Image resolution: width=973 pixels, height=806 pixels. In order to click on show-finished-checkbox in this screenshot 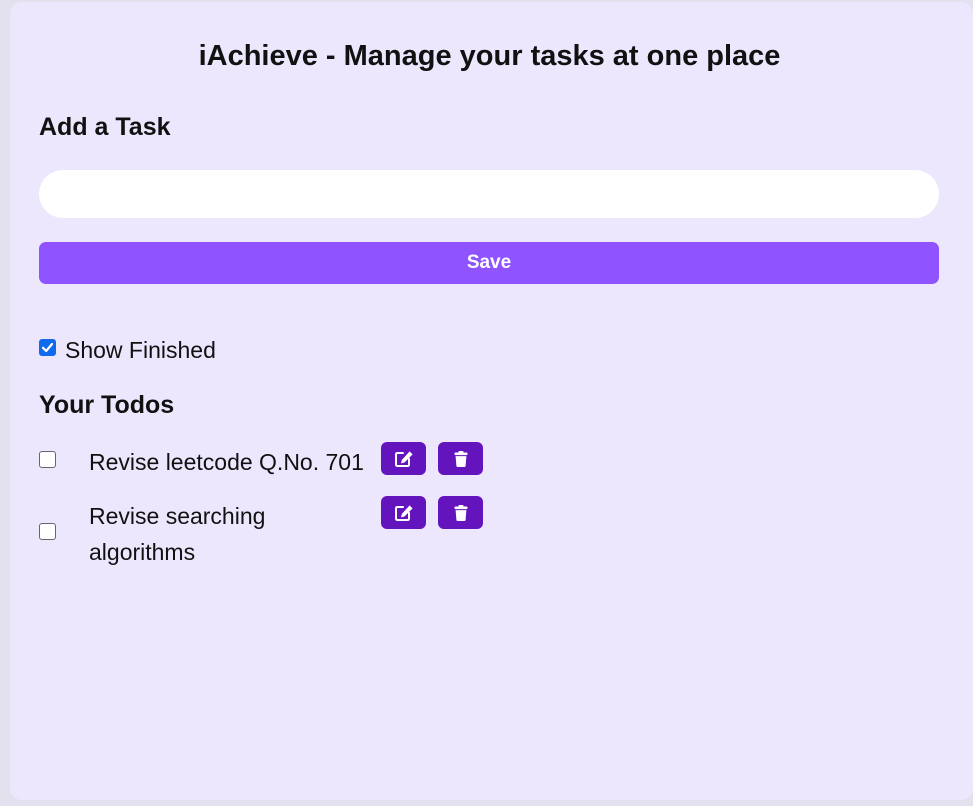, I will do `click(47, 347)`.